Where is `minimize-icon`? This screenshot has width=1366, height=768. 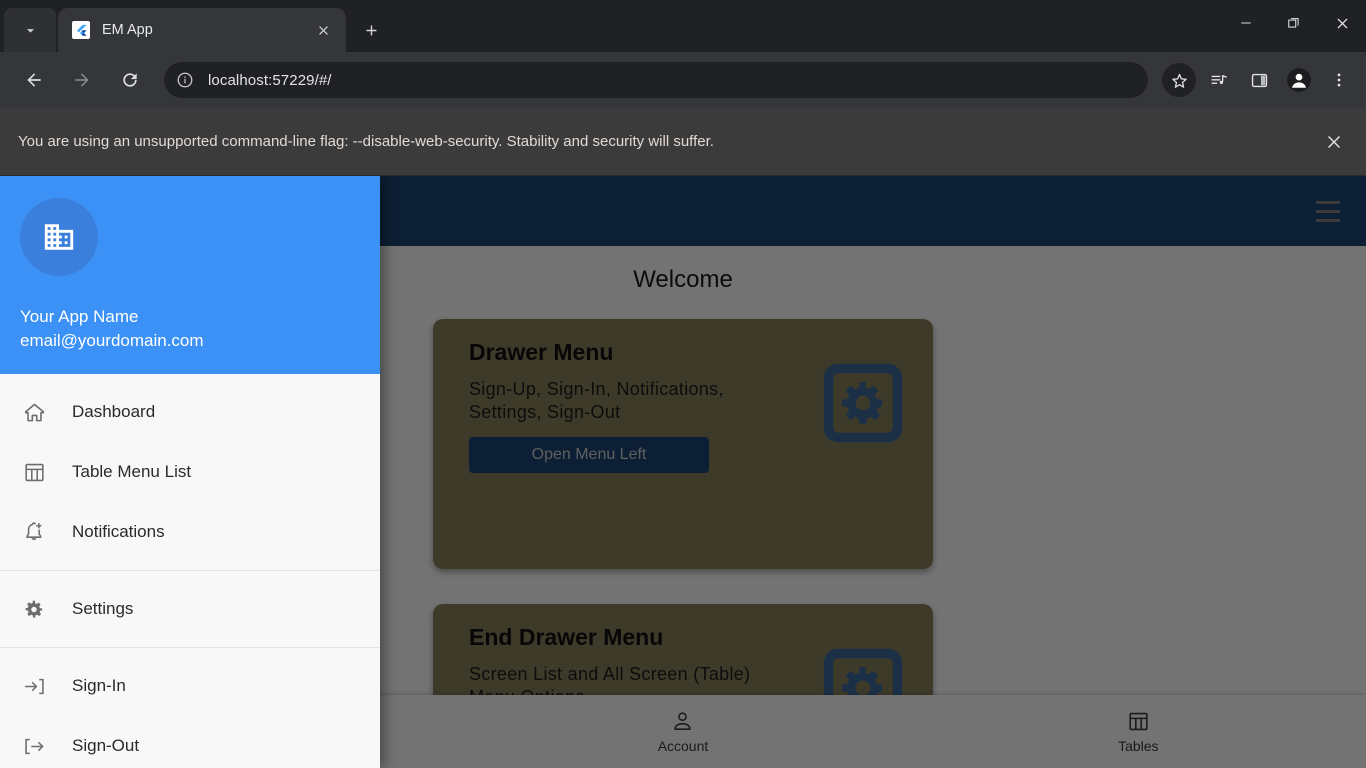 minimize-icon is located at coordinates (1246, 23).